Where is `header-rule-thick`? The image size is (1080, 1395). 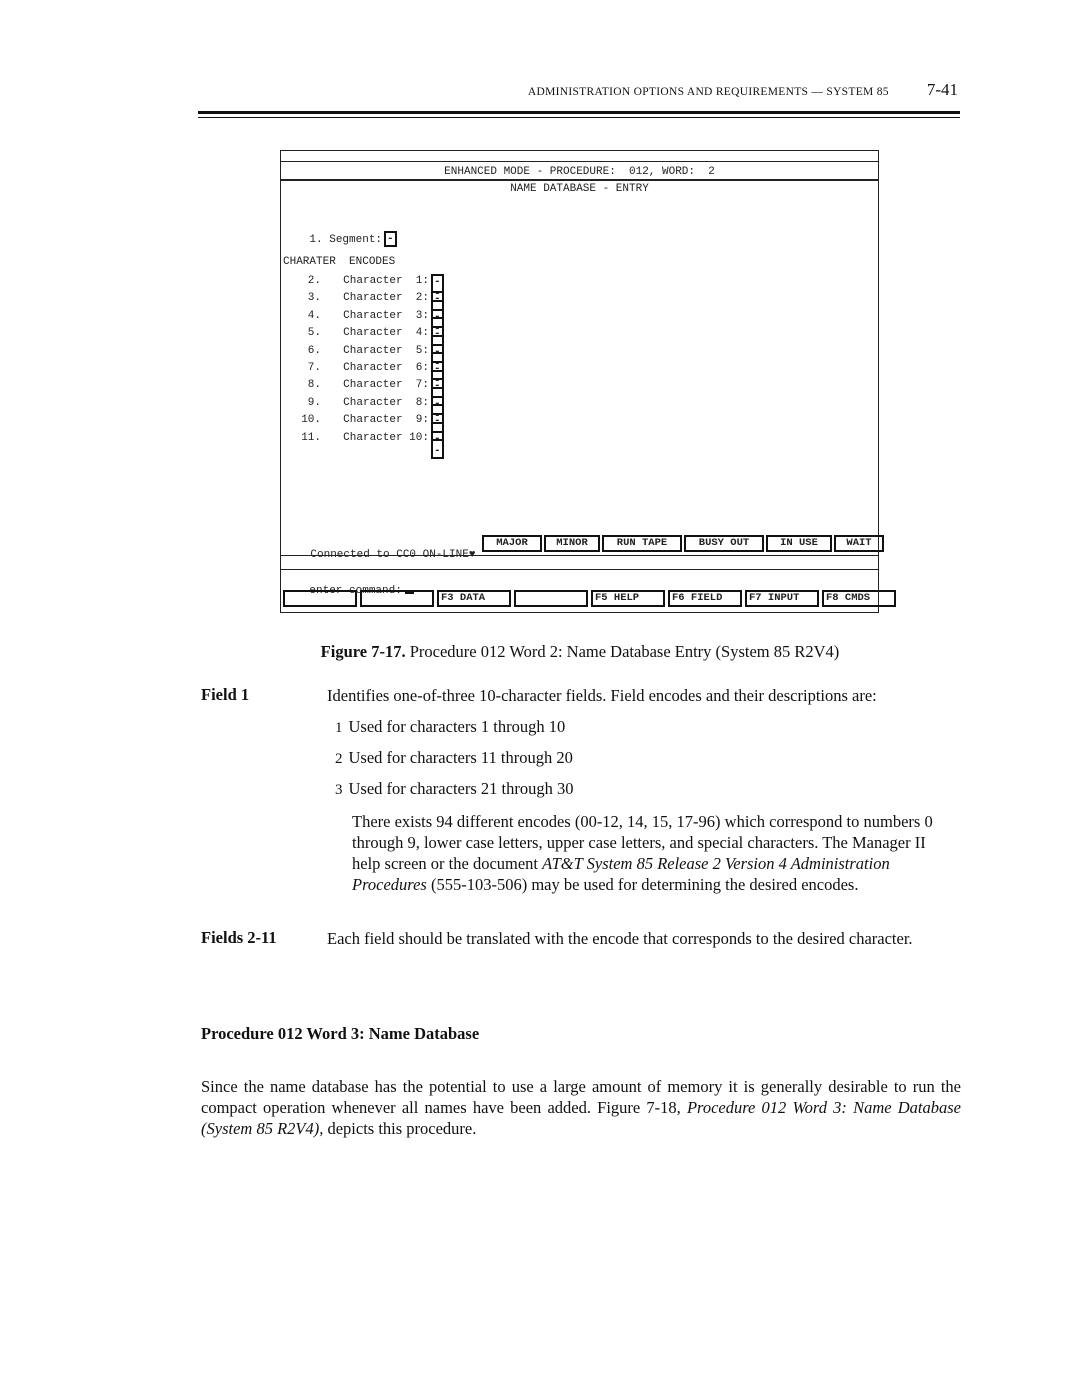
header-rule-thick is located at coordinates (579, 112).